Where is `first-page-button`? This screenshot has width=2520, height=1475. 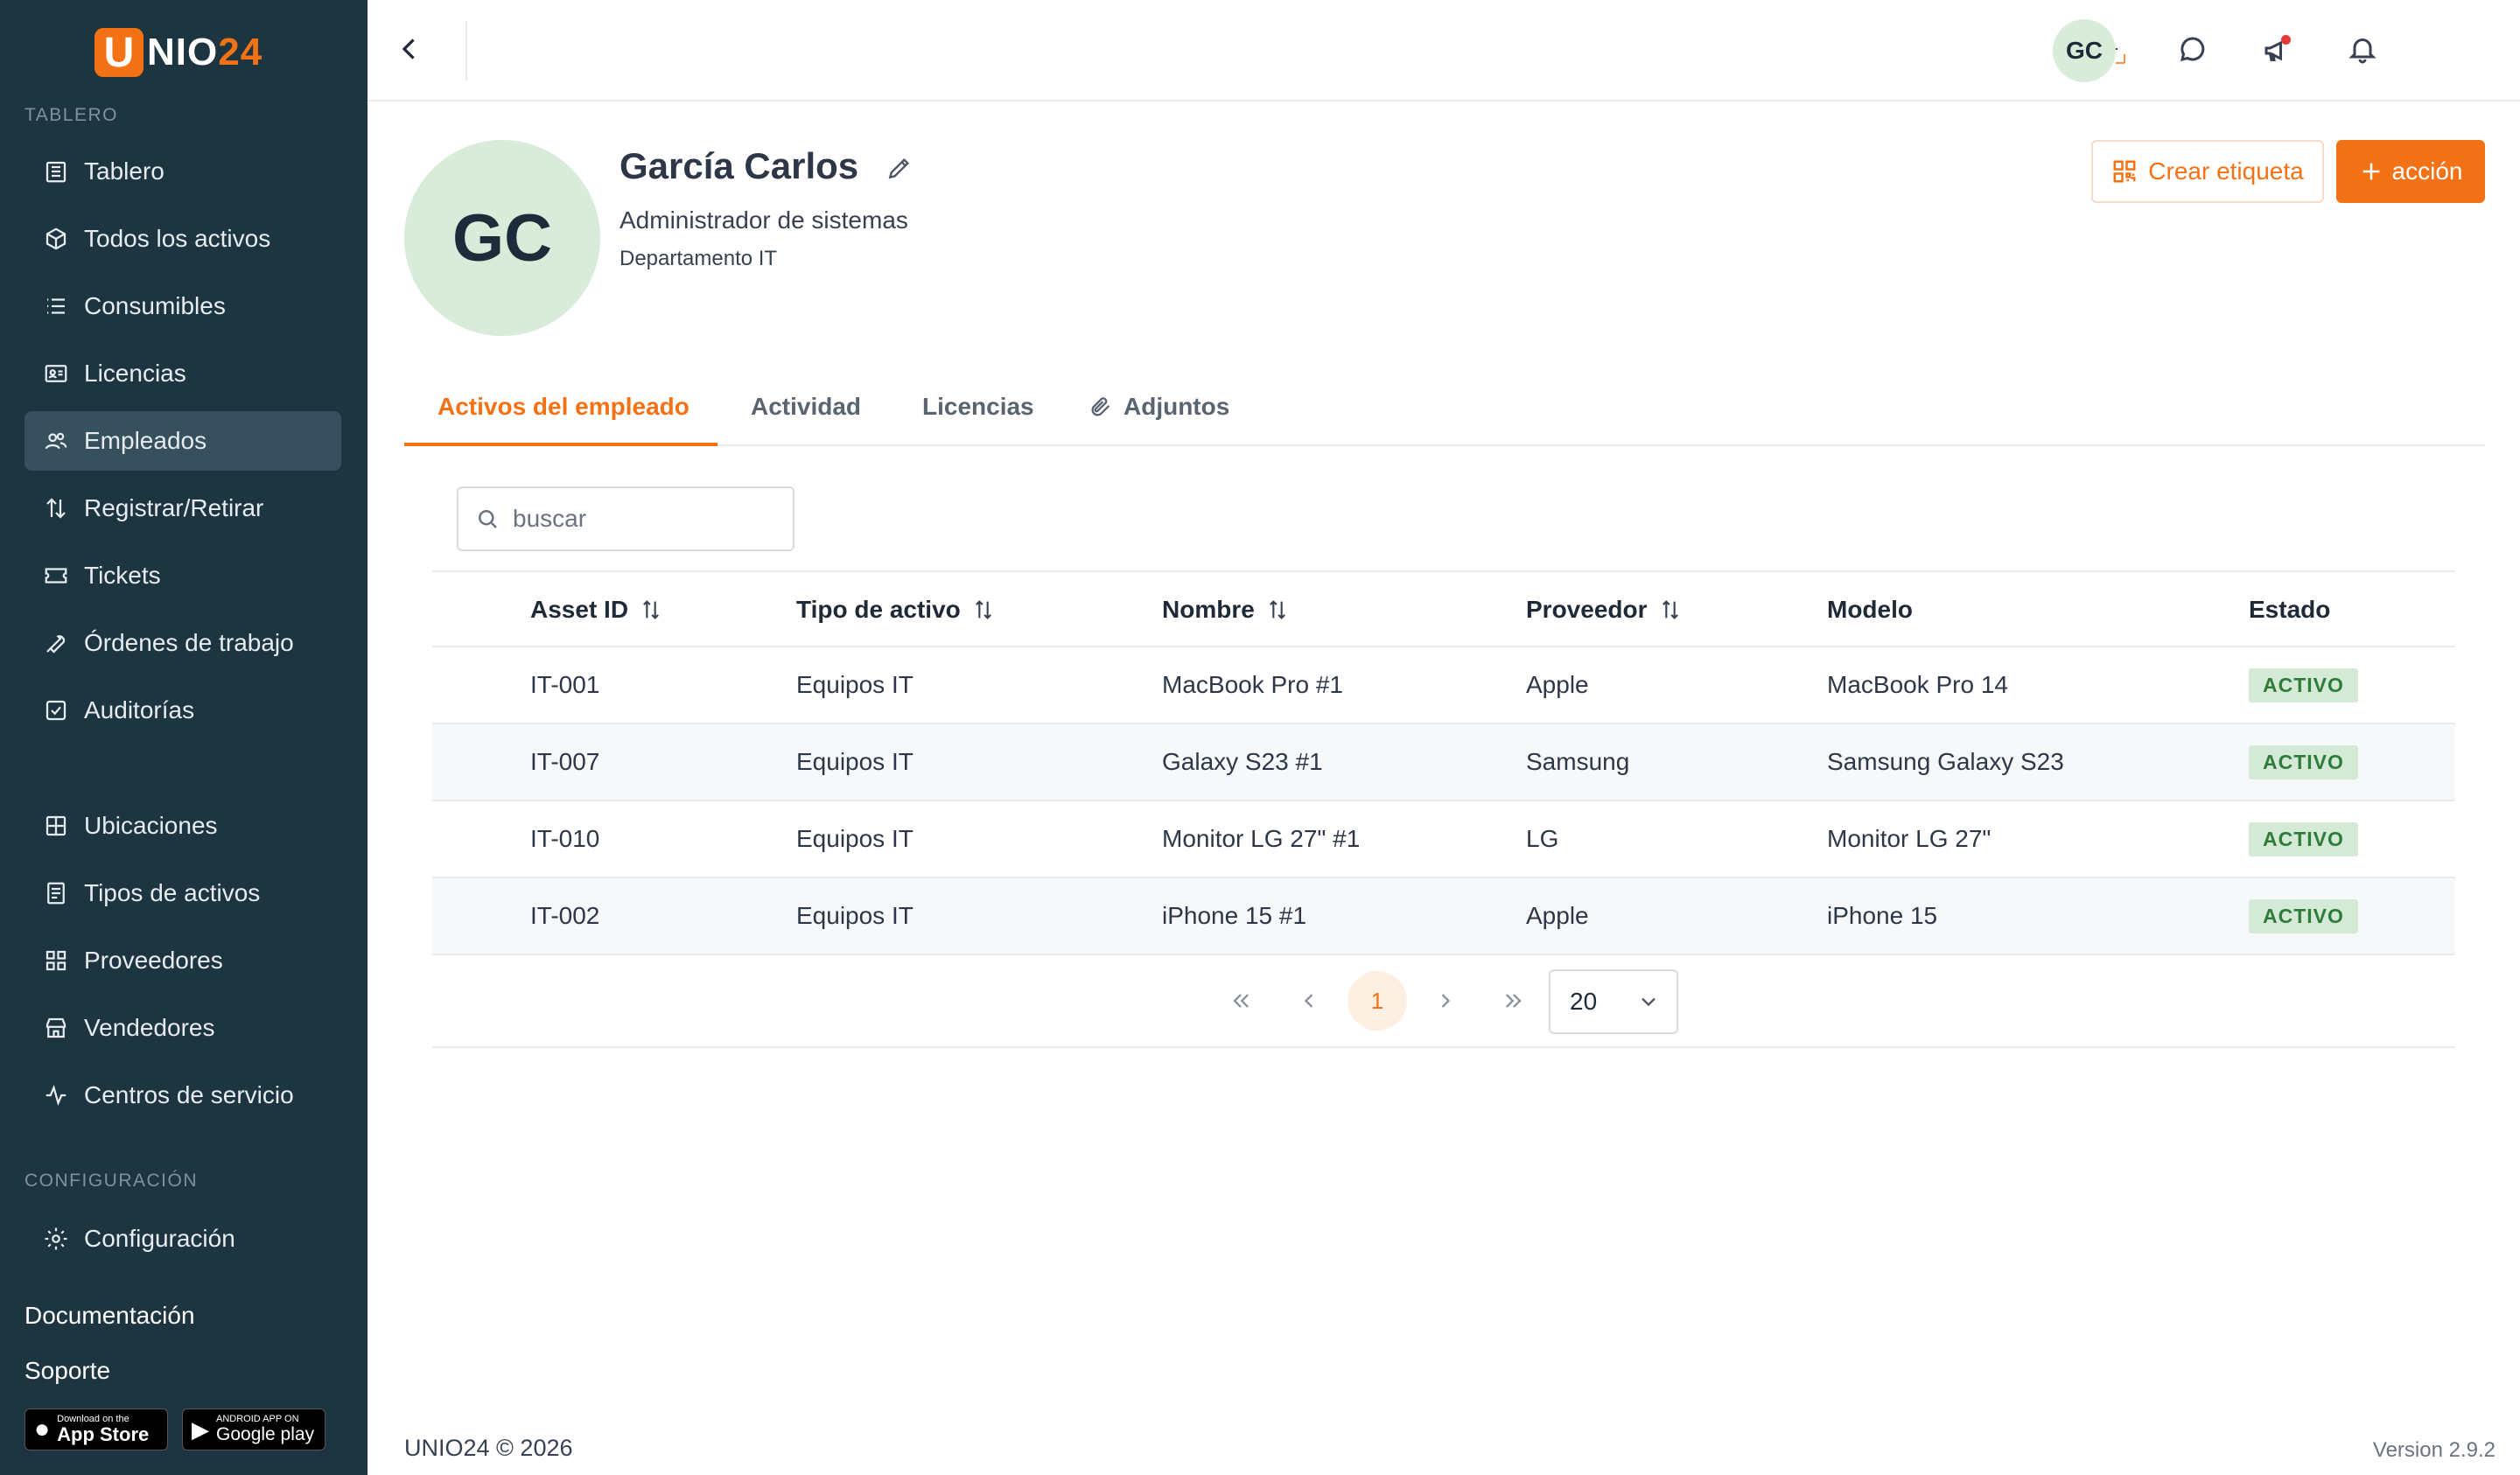 first-page-button is located at coordinates (1240, 1001).